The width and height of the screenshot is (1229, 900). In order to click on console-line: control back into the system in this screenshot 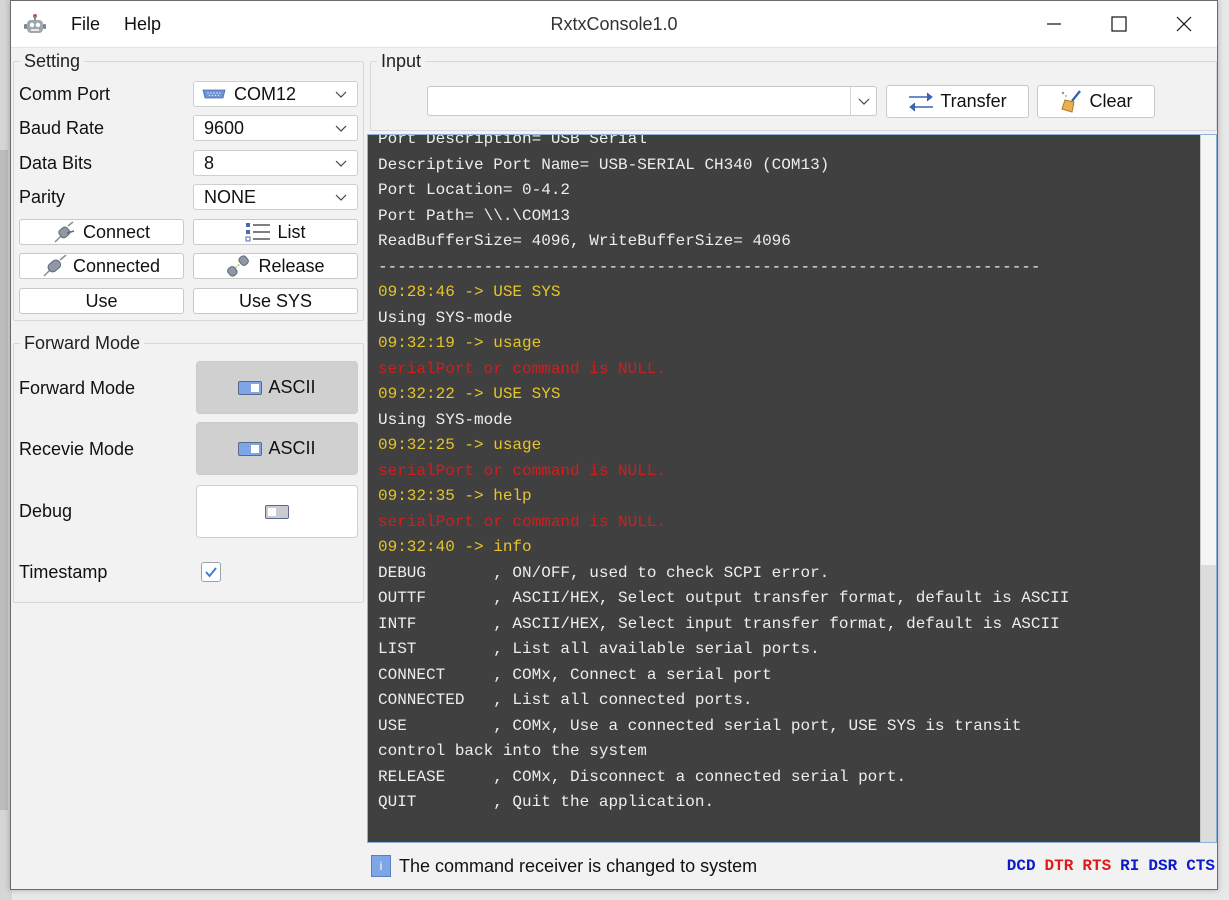, I will do `click(512, 751)`.